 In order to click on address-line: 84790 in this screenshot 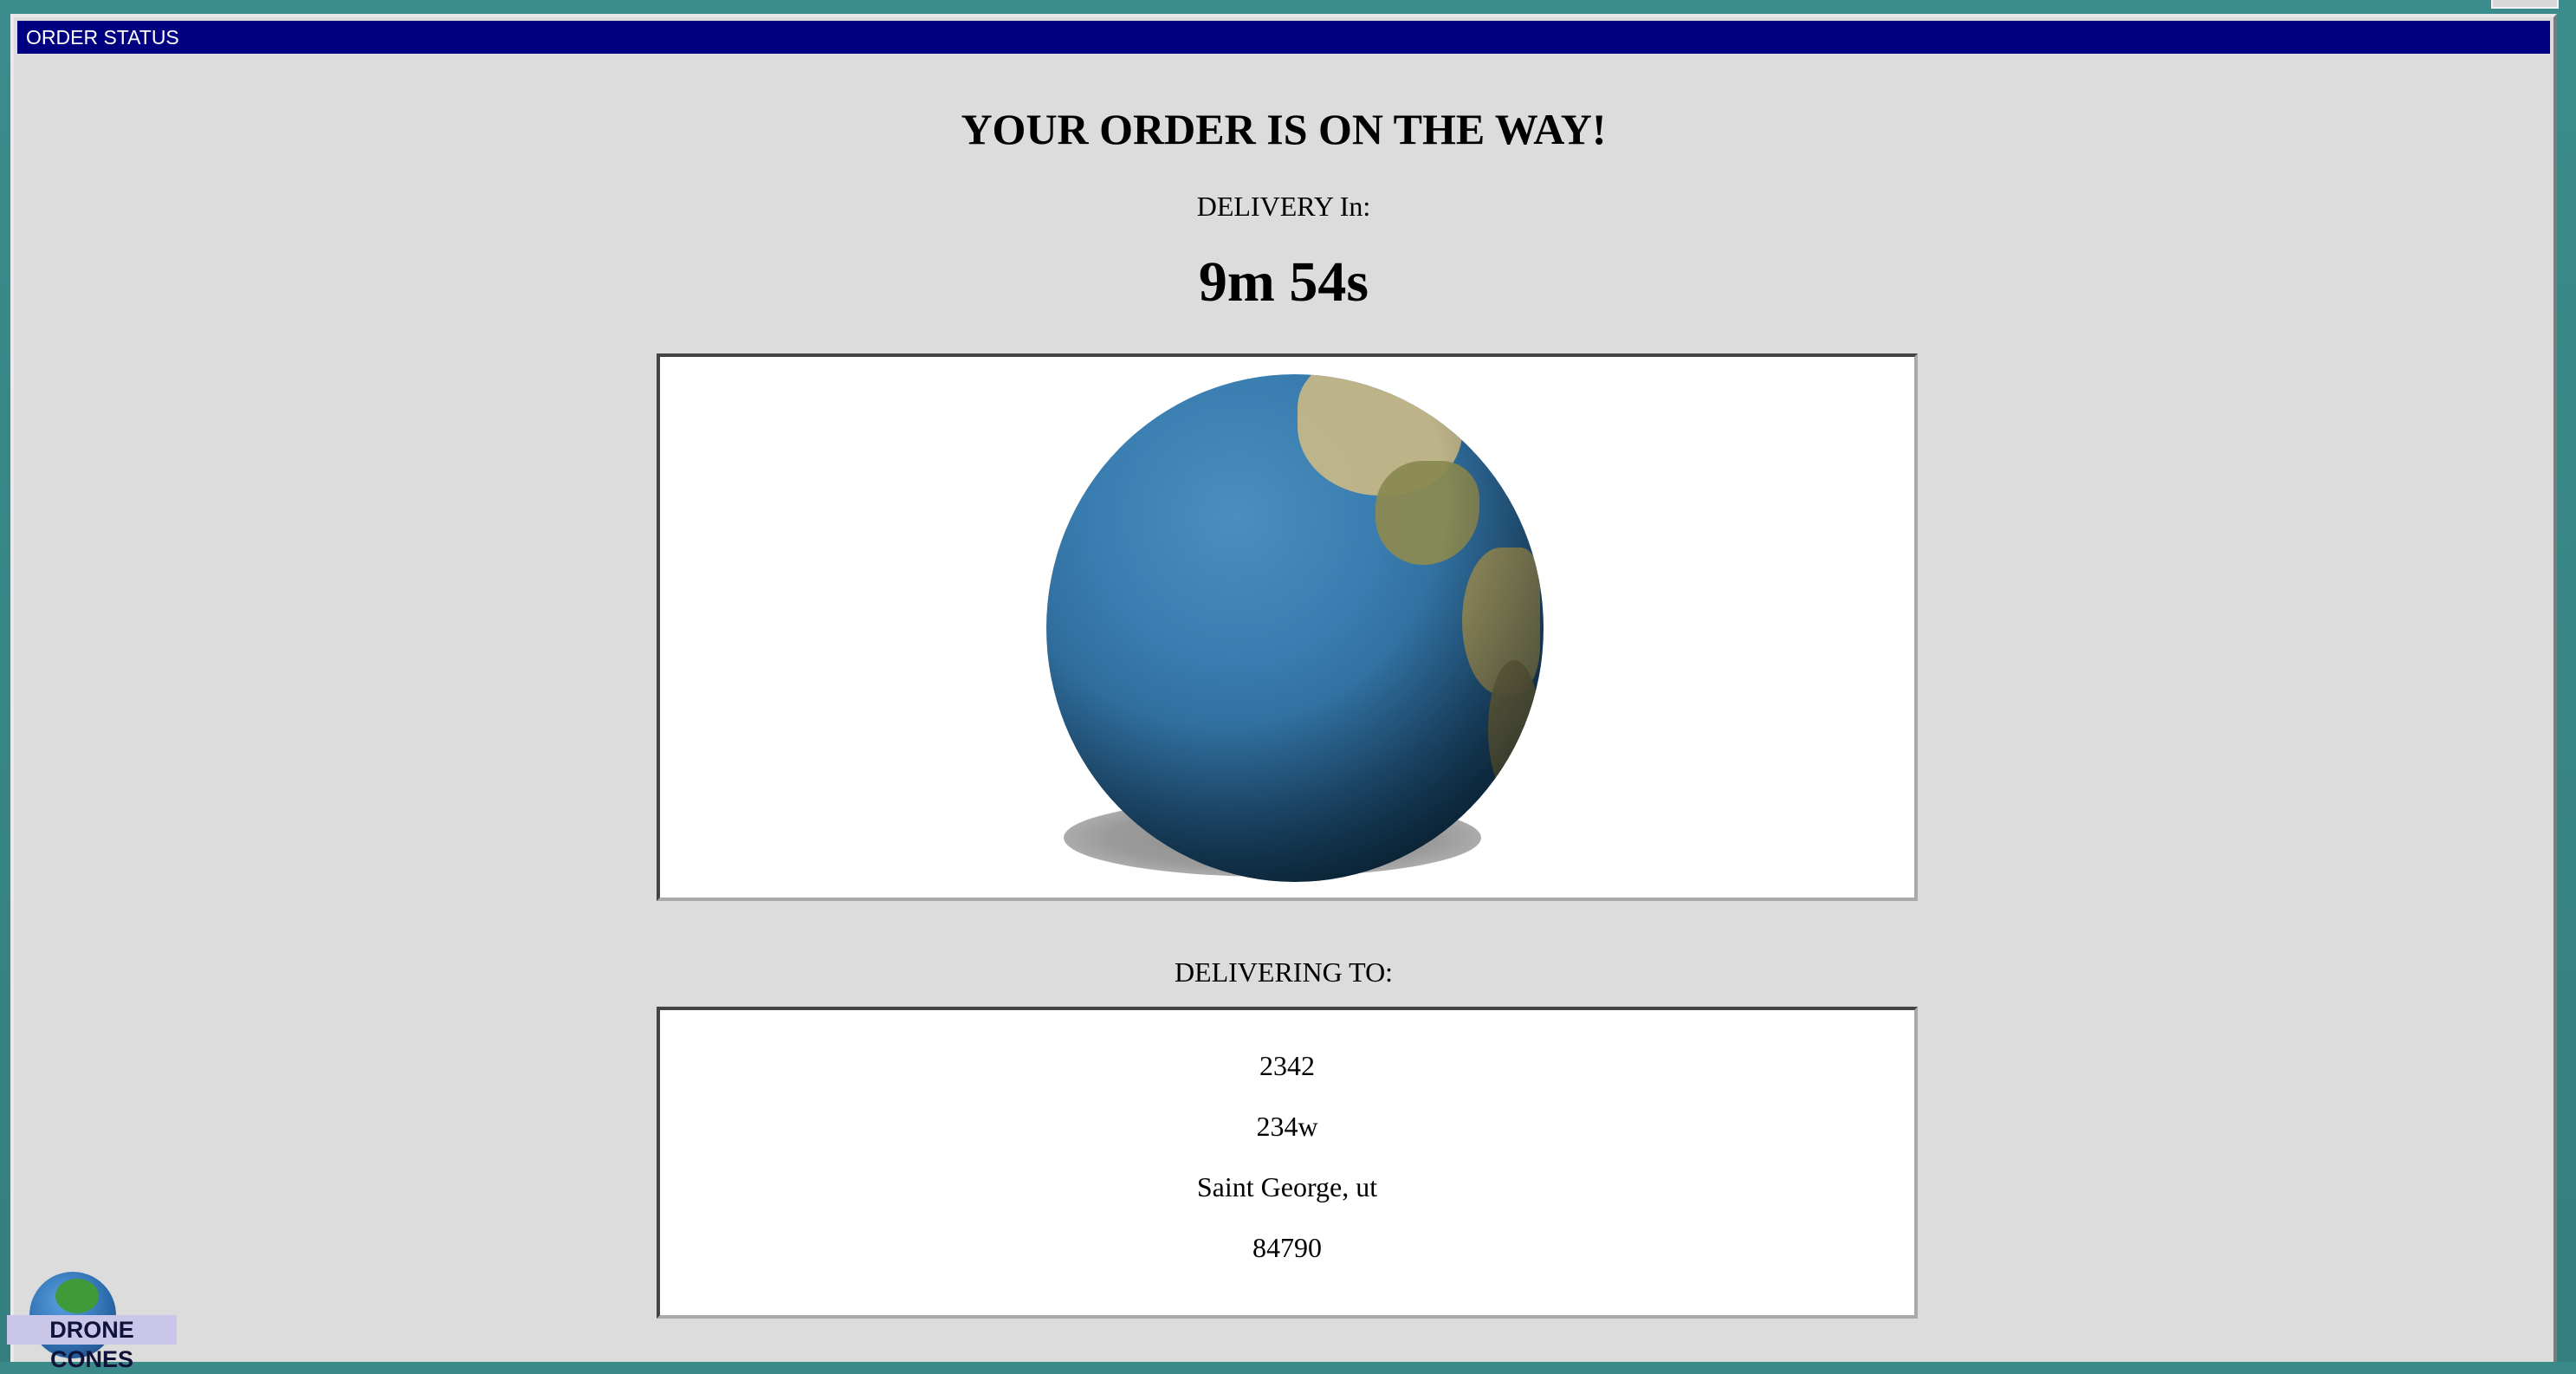, I will do `click(1287, 1247)`.